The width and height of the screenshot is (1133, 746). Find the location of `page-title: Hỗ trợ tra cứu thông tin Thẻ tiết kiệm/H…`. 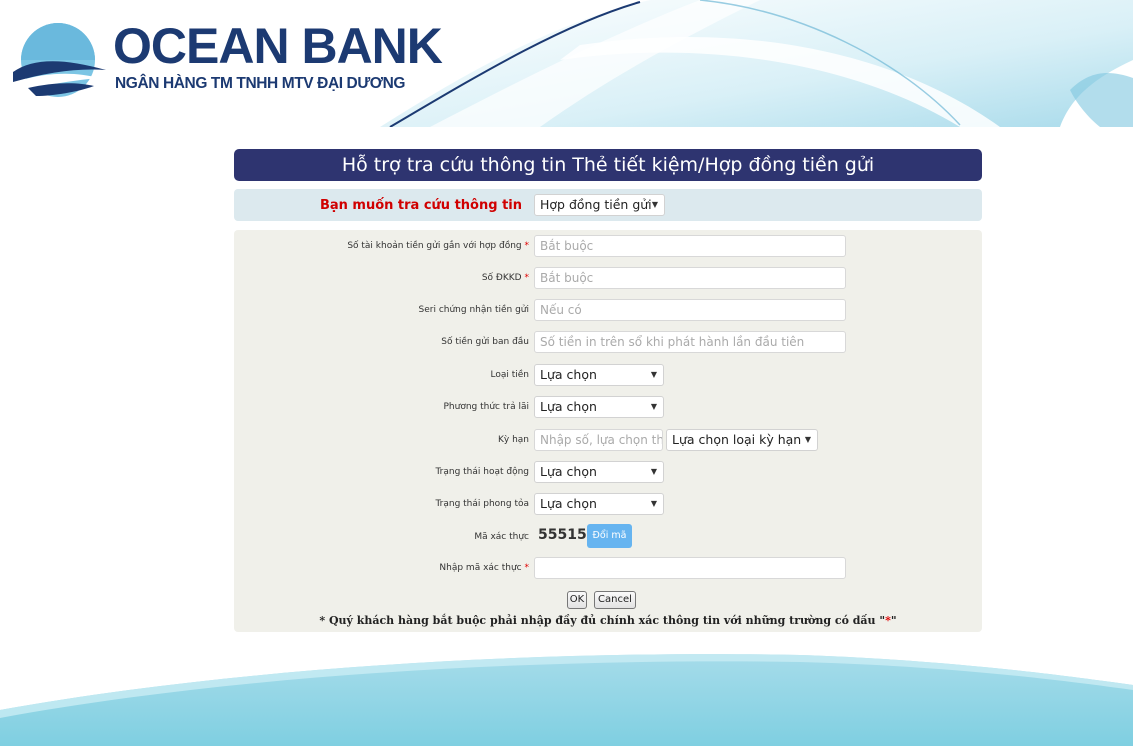

page-title: Hỗ trợ tra cứu thông tin Thẻ tiết kiệm/H… is located at coordinates (608, 165).